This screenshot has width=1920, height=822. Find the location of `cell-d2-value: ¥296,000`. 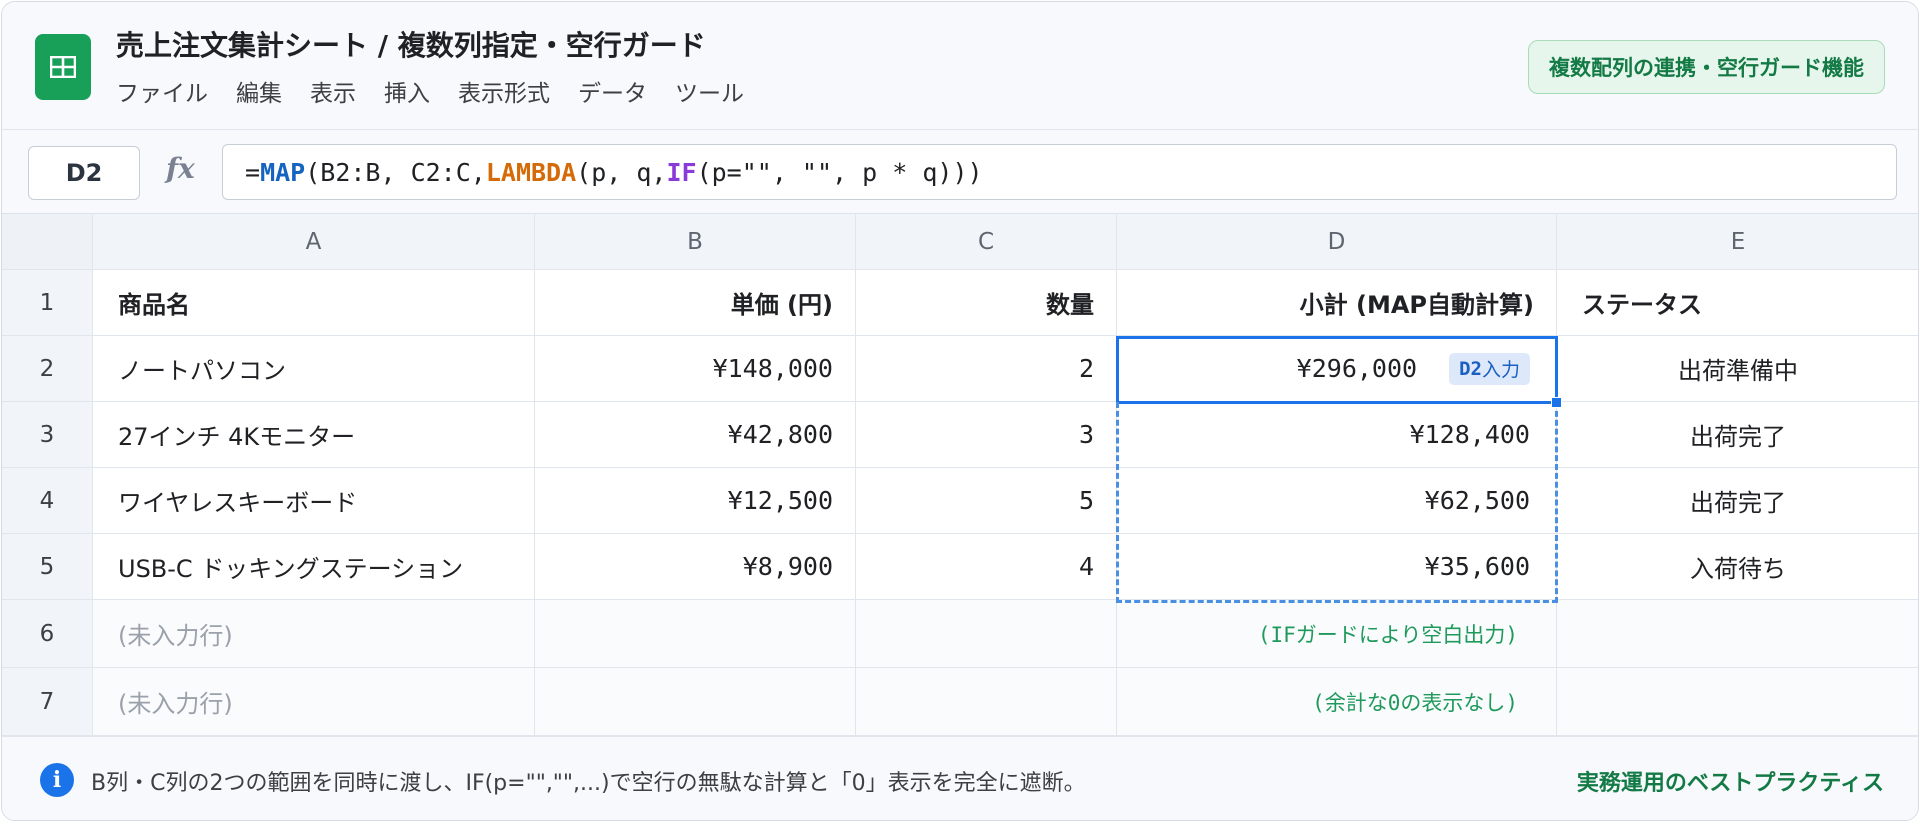

cell-d2-value: ¥296,000 is located at coordinates (1357, 368).